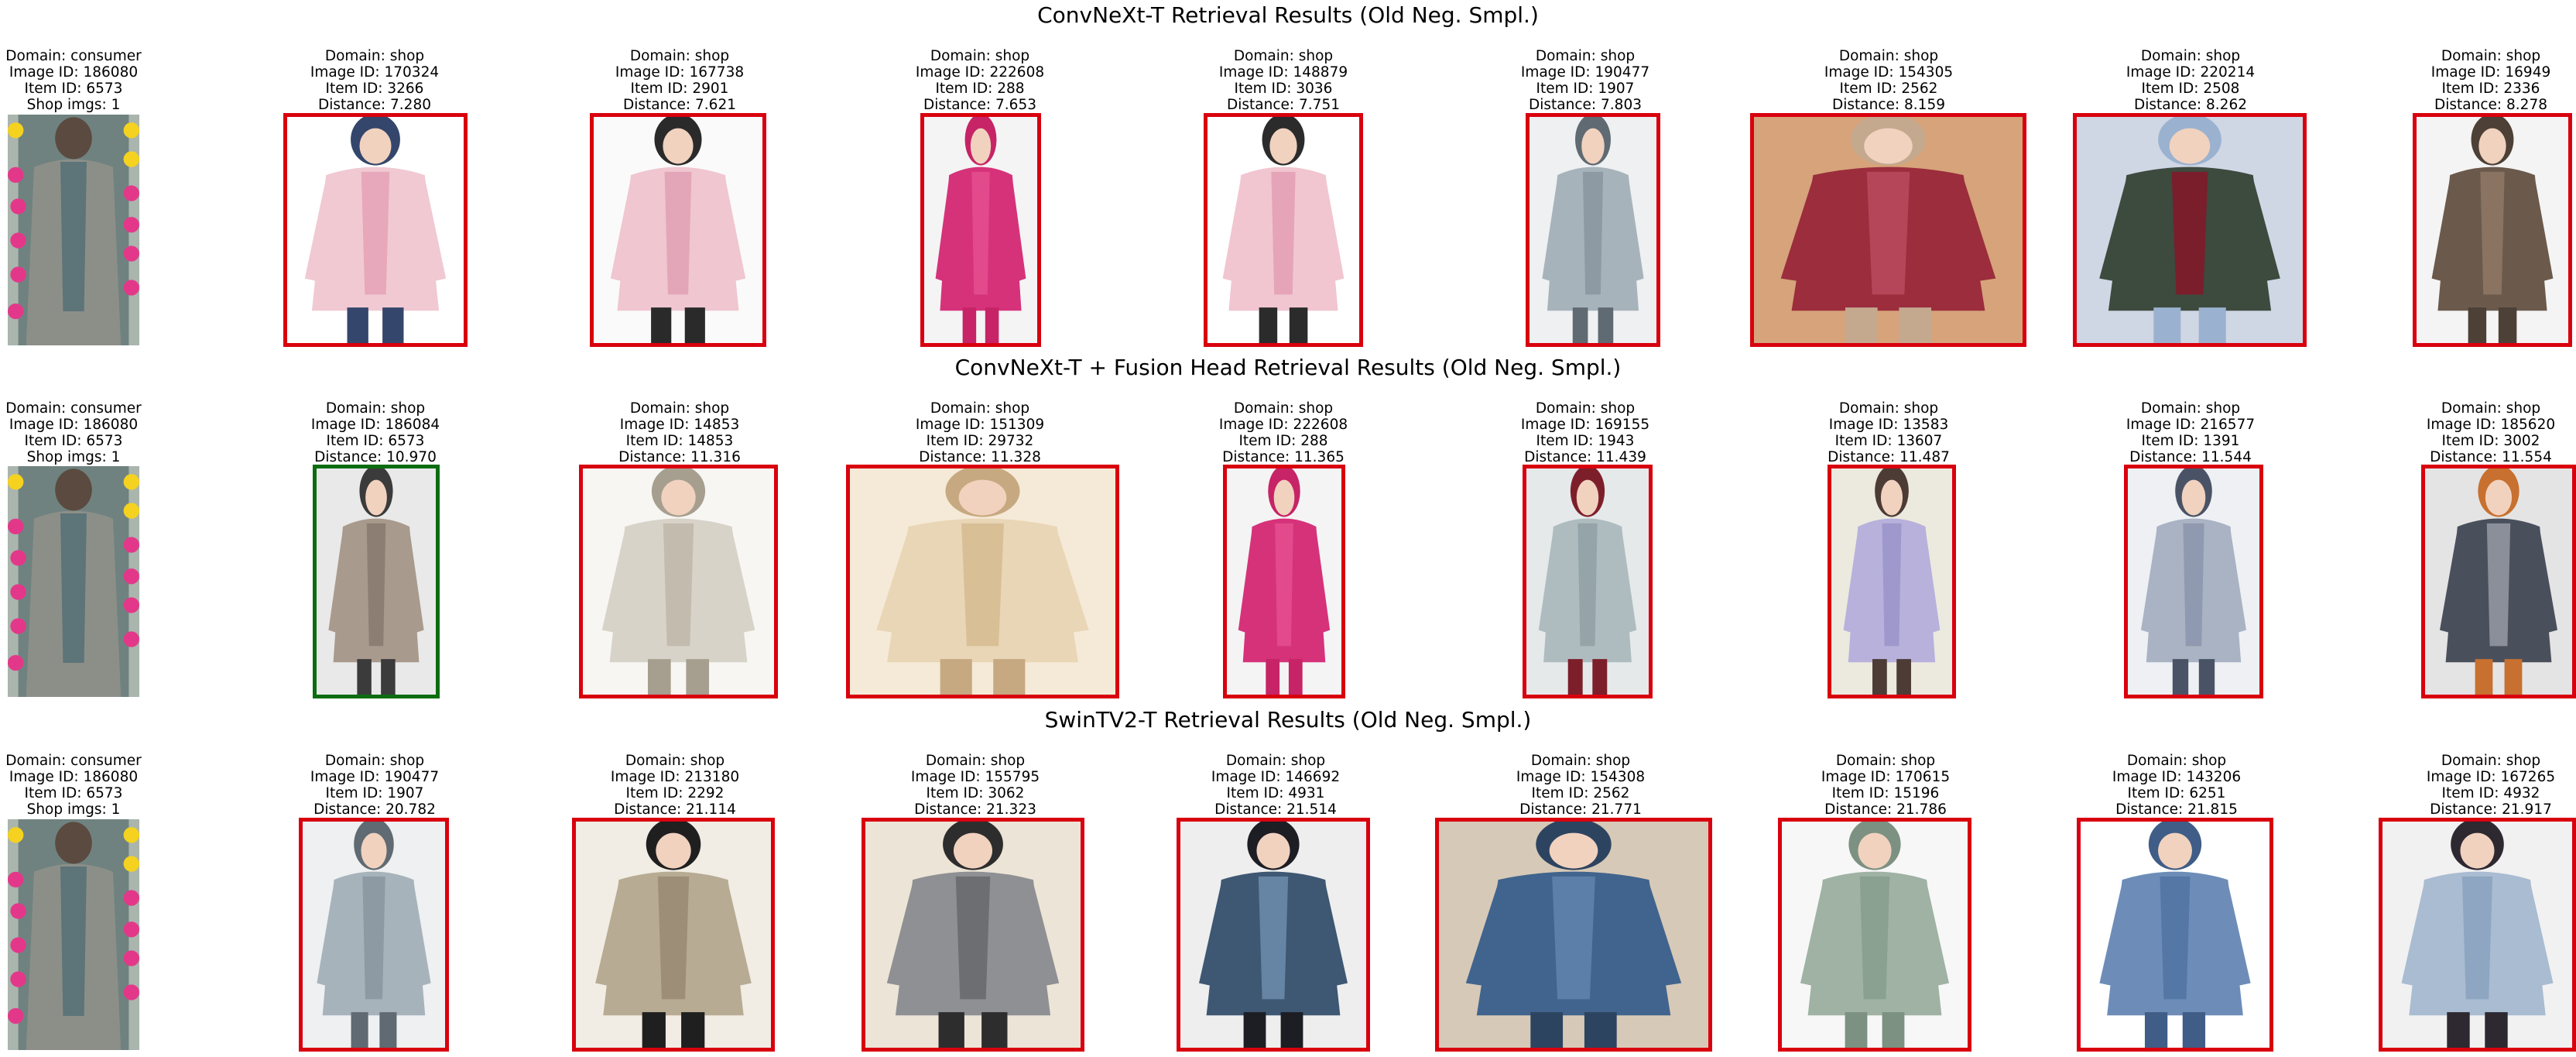 The height and width of the screenshot is (1057, 2576). Describe the element at coordinates (2190, 457) in the screenshot. I see `result-distance-label: Distance: 11.544` at that location.